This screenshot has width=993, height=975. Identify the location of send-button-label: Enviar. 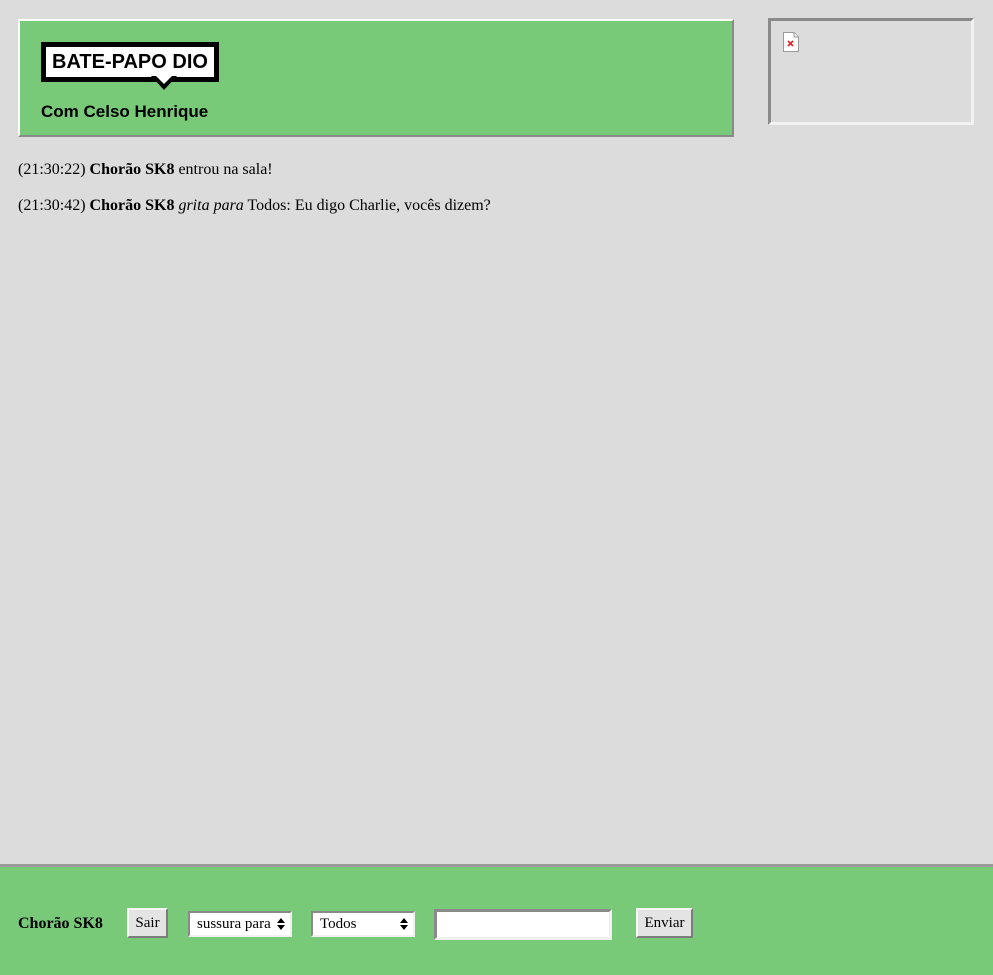
(664, 922).